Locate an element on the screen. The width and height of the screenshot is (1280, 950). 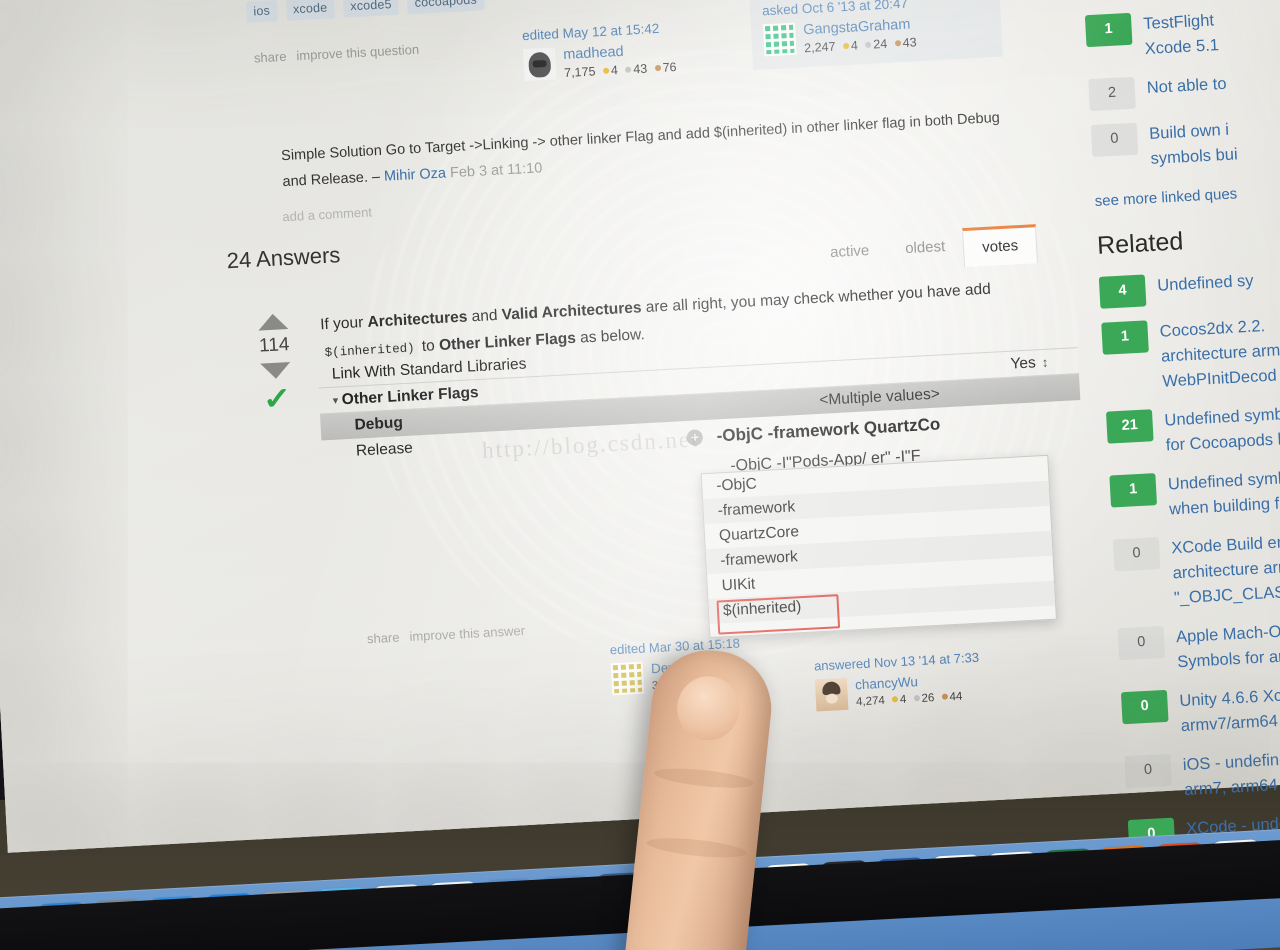
tab-active: active is located at coordinates (849, 253).